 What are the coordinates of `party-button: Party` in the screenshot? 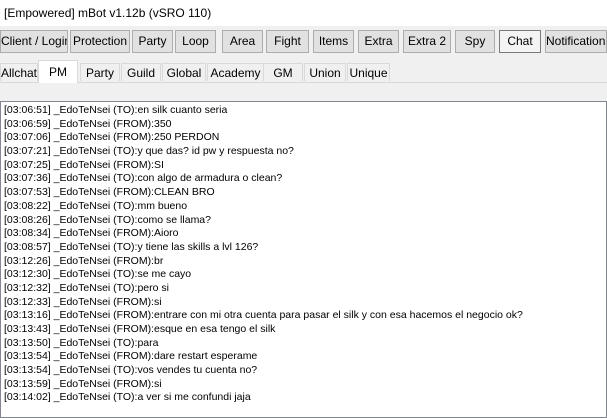 It's located at (152, 41).